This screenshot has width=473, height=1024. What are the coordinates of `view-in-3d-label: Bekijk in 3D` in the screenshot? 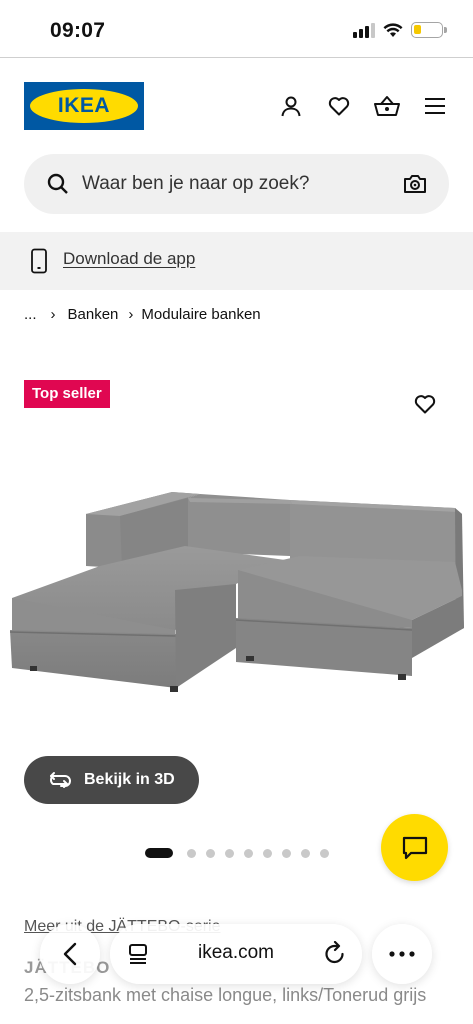 It's located at (129, 779).